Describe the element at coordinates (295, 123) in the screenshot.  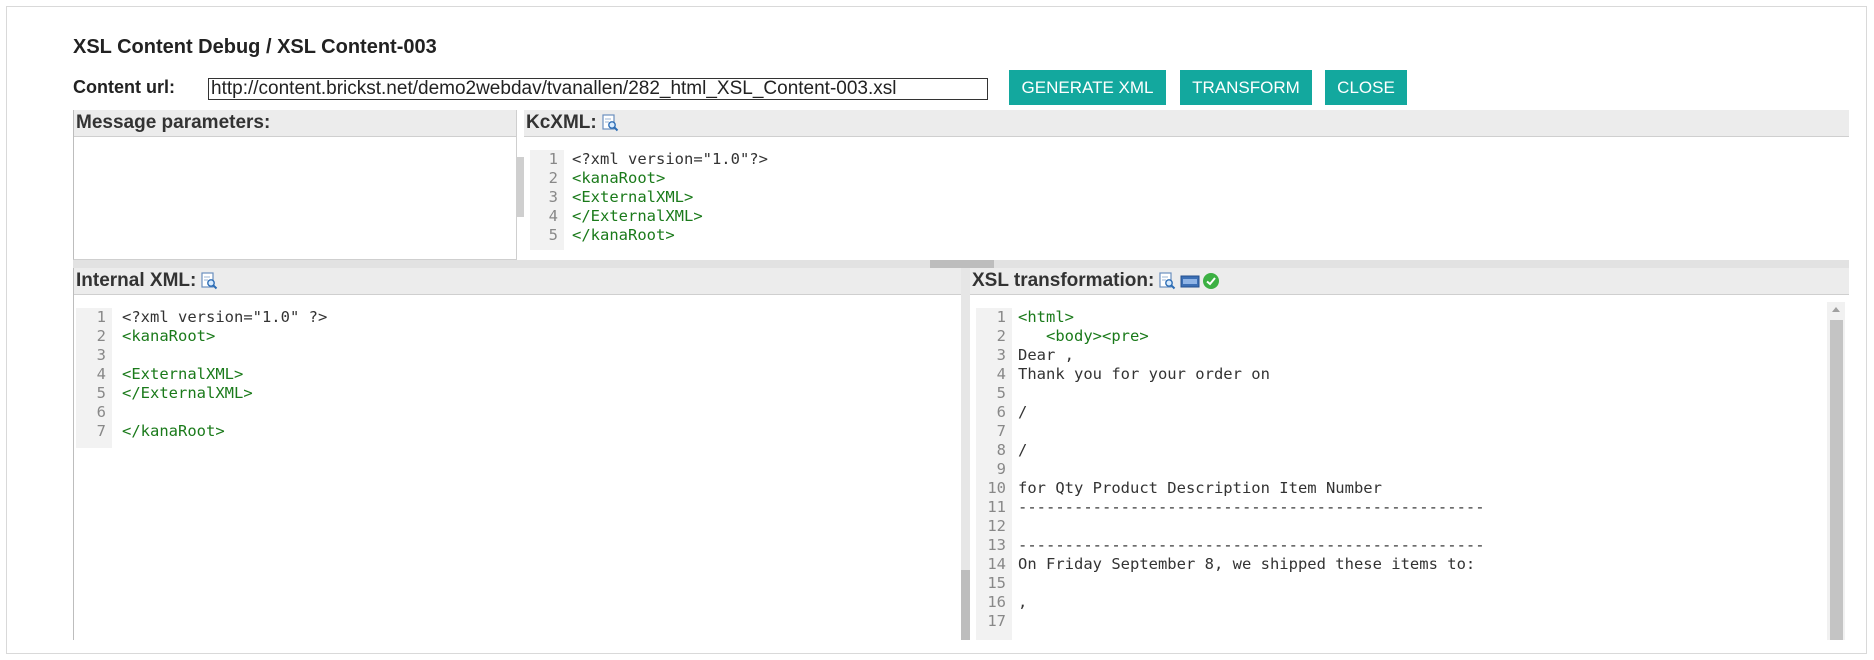
I see `message-parameters-header: Message parameters:` at that location.